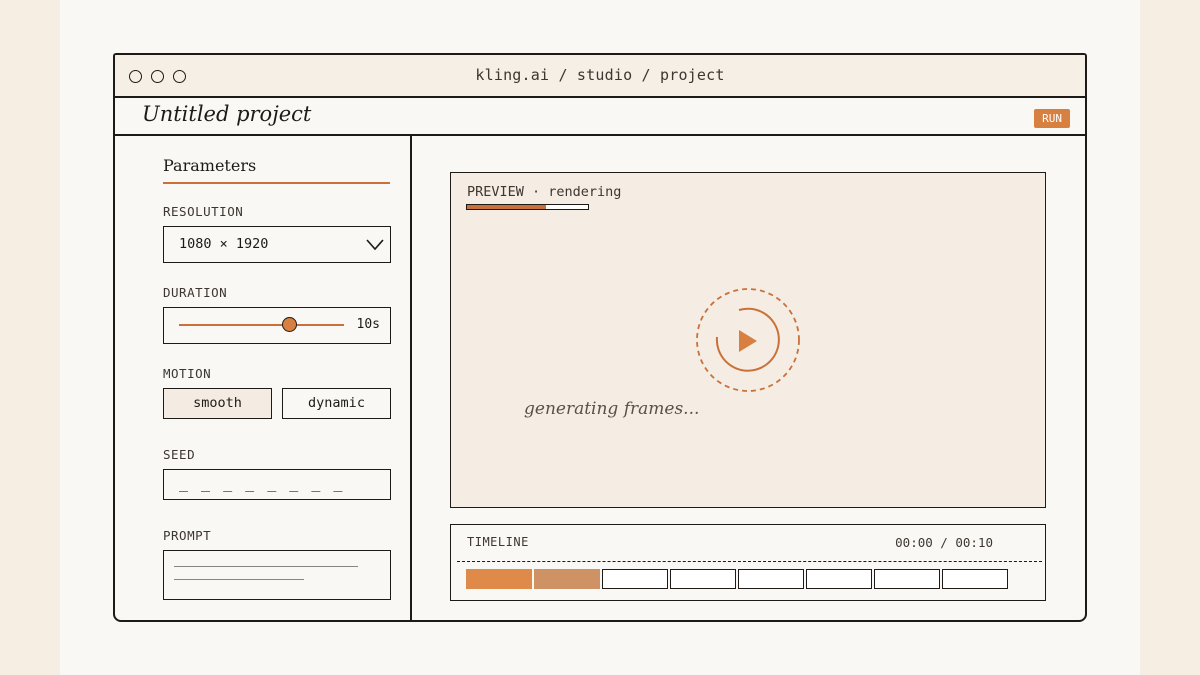  Describe the element at coordinates (226, 114) in the screenshot. I see `project-title: Untitled project` at that location.